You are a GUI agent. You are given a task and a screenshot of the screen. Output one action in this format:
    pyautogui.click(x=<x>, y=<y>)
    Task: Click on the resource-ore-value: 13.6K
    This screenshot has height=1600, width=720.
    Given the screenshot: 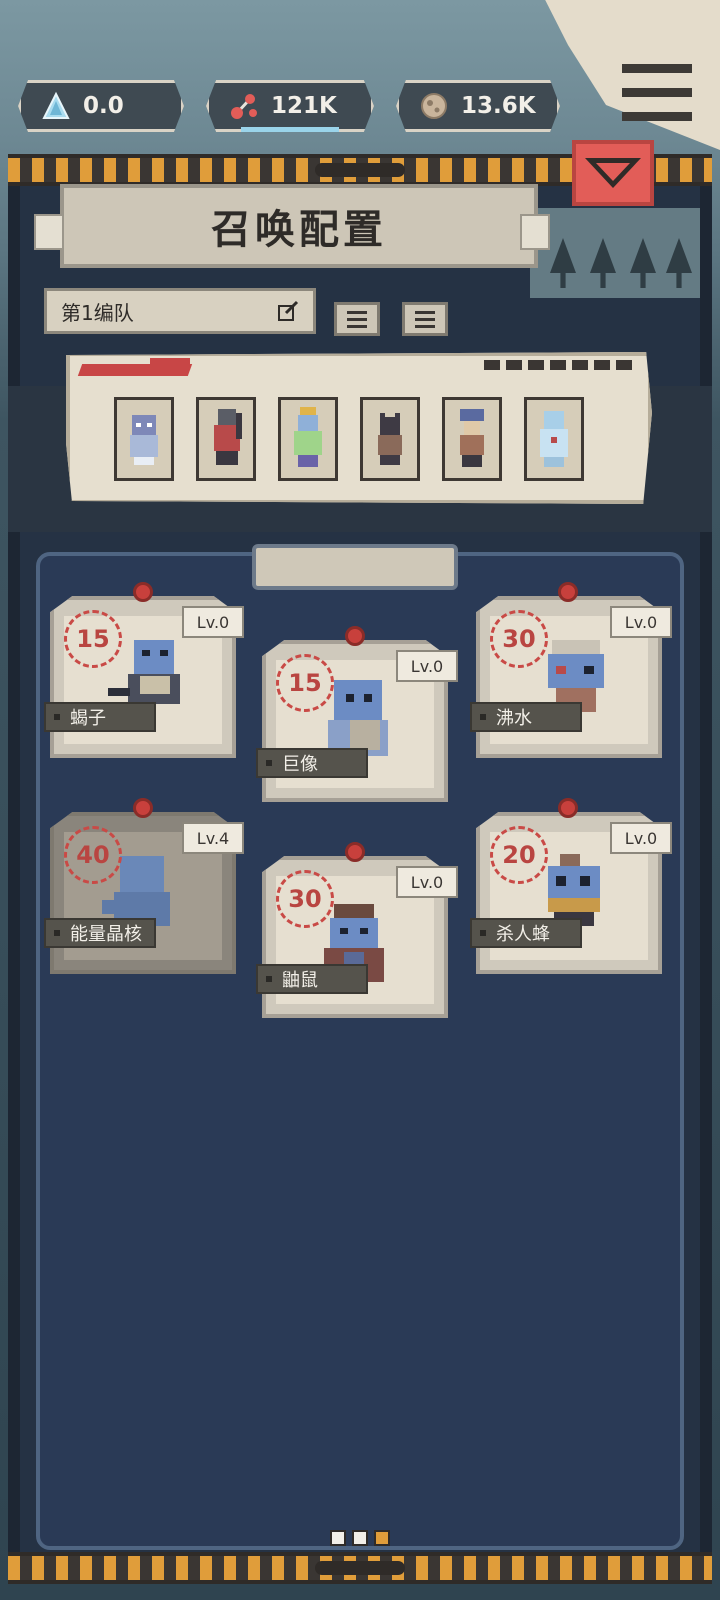 What is the action you would take?
    pyautogui.click(x=498, y=106)
    